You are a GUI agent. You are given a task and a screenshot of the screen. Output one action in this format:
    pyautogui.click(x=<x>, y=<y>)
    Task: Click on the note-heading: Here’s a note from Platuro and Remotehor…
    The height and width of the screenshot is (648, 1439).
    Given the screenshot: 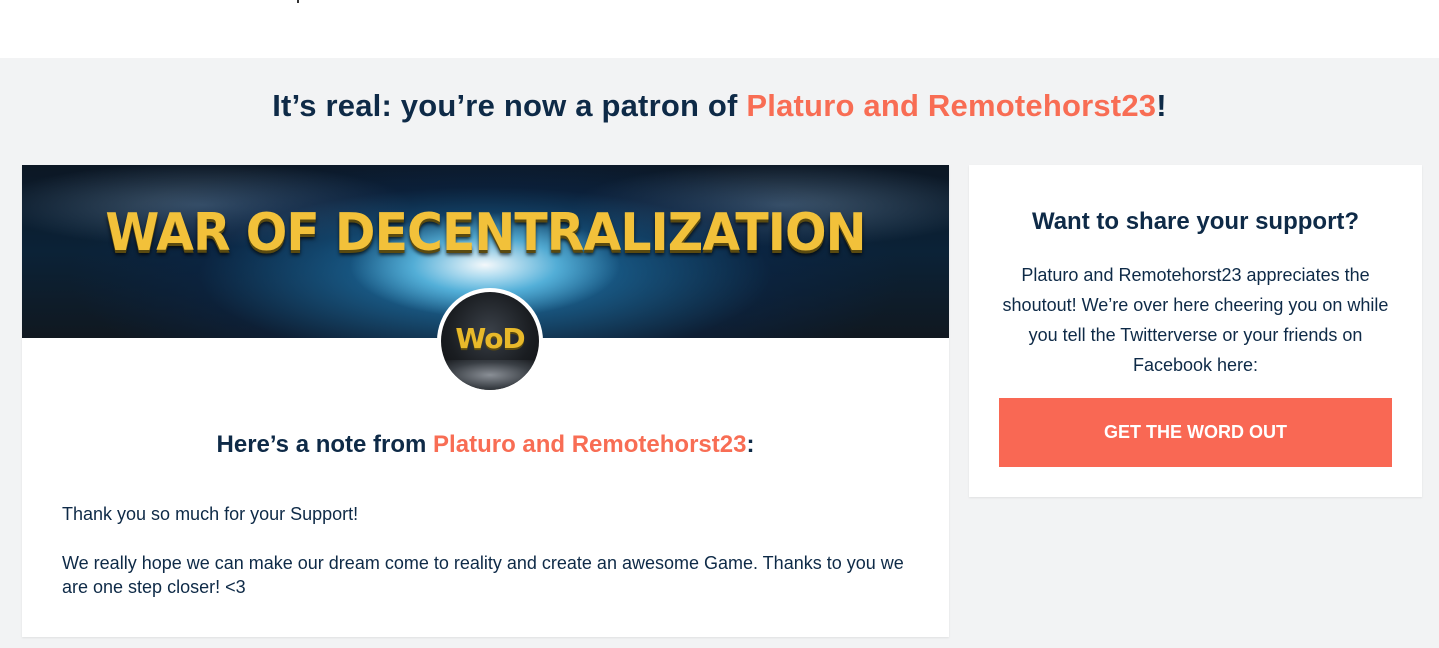 What is the action you would take?
    pyautogui.click(x=485, y=445)
    